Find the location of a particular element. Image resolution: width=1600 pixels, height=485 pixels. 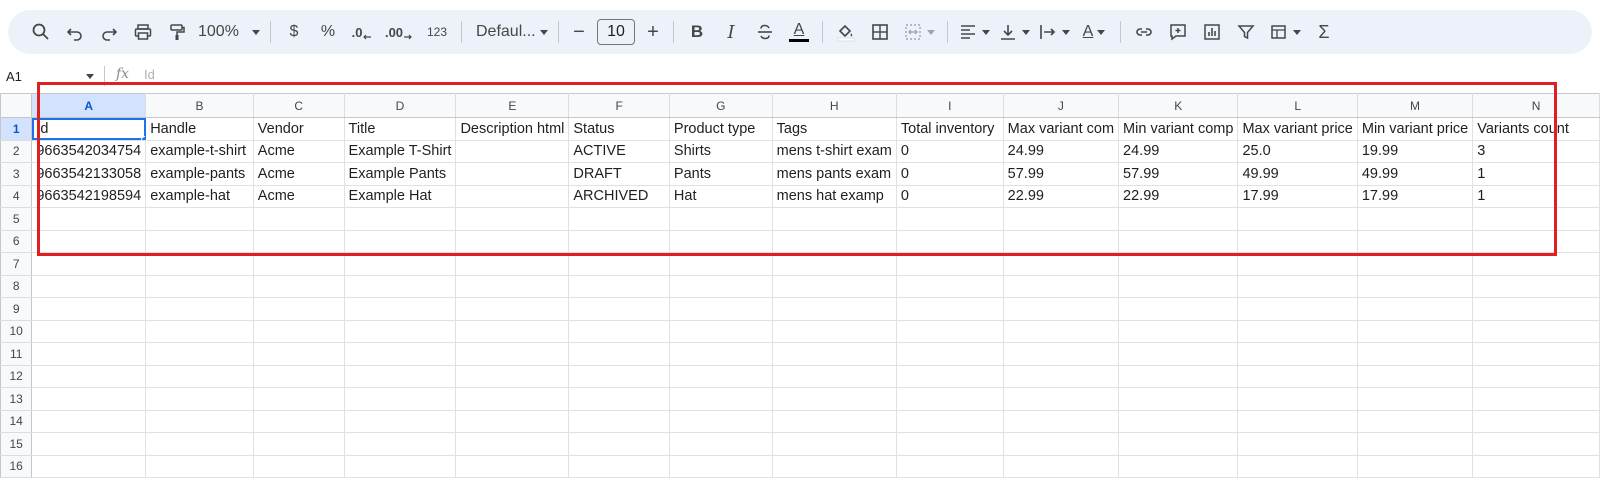

cell-f9 is located at coordinates (619, 309).